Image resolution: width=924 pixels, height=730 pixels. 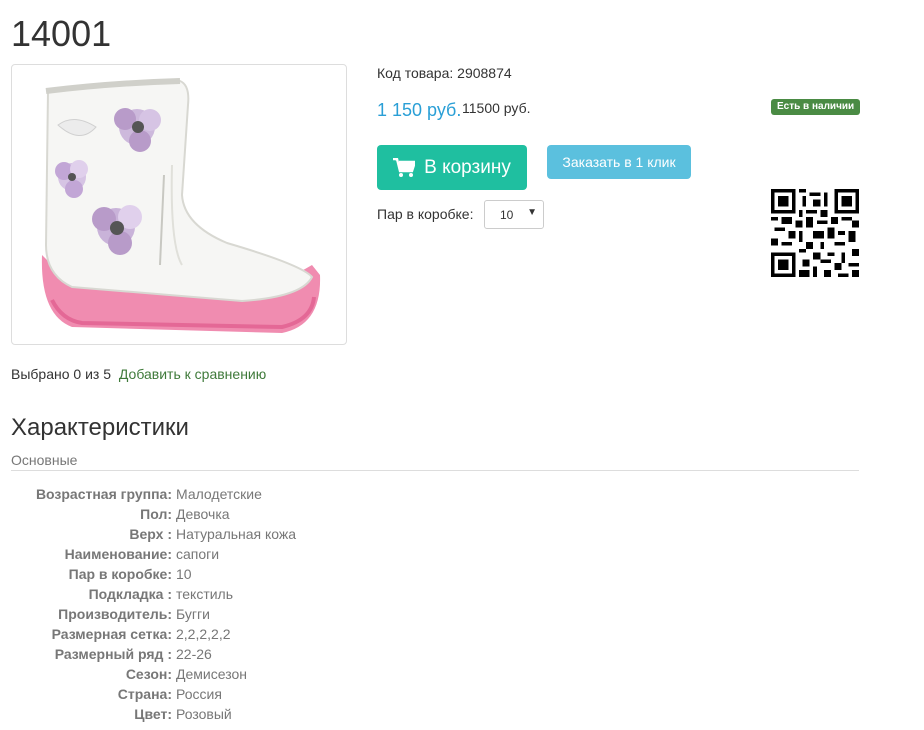 I want to click on spec-row: Производитель: Бугги, so click(x=300, y=614).